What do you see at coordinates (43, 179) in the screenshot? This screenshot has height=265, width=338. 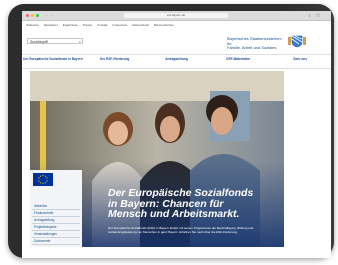 I see `eu-flag-logo` at bounding box center [43, 179].